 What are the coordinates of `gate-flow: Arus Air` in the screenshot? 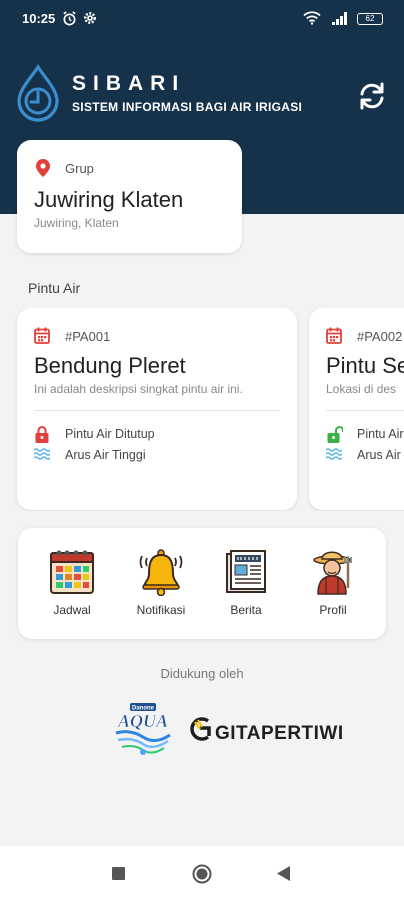 It's located at (379, 455).